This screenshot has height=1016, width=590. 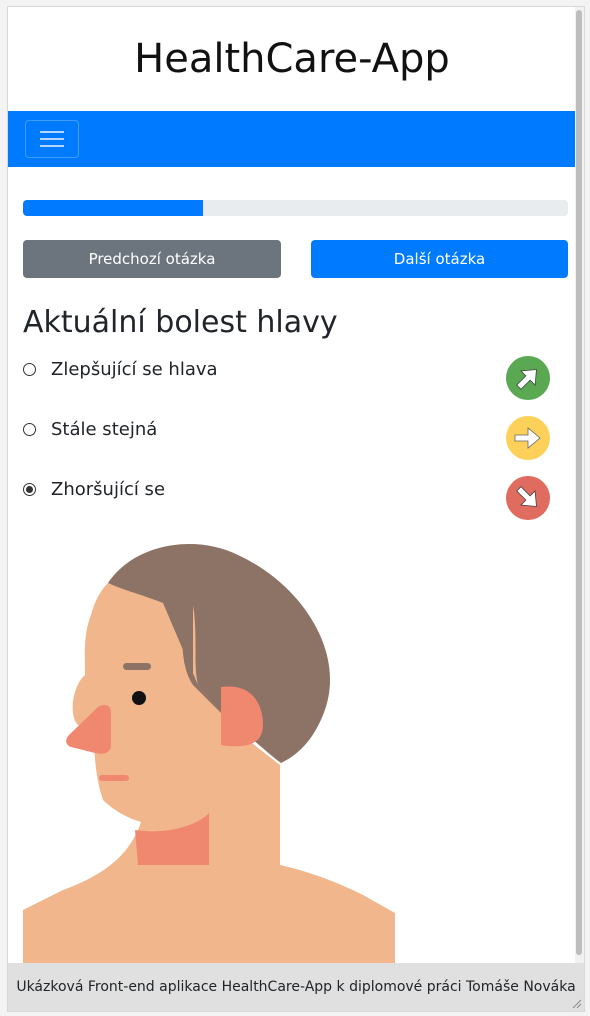 I want to click on app-title: HealthCare-App, so click(x=292, y=59).